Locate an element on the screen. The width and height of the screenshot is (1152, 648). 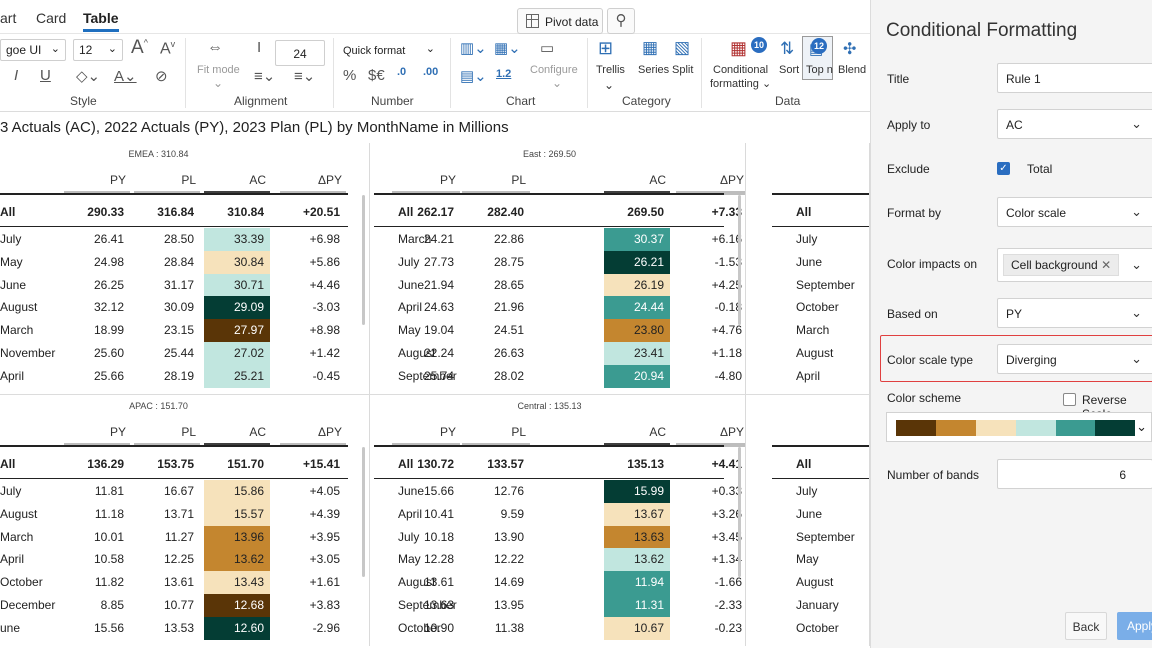
exclude-total-checkbox: ✓ is located at coordinates (1003, 168).